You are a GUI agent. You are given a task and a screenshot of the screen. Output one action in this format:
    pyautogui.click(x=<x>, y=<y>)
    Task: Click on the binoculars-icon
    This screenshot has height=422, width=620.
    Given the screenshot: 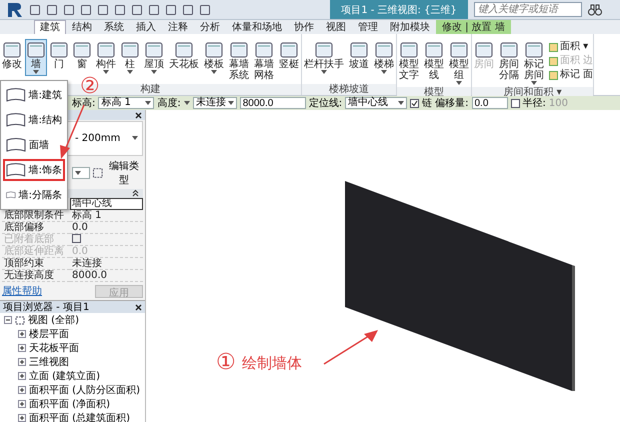 What is the action you would take?
    pyautogui.click(x=595, y=10)
    